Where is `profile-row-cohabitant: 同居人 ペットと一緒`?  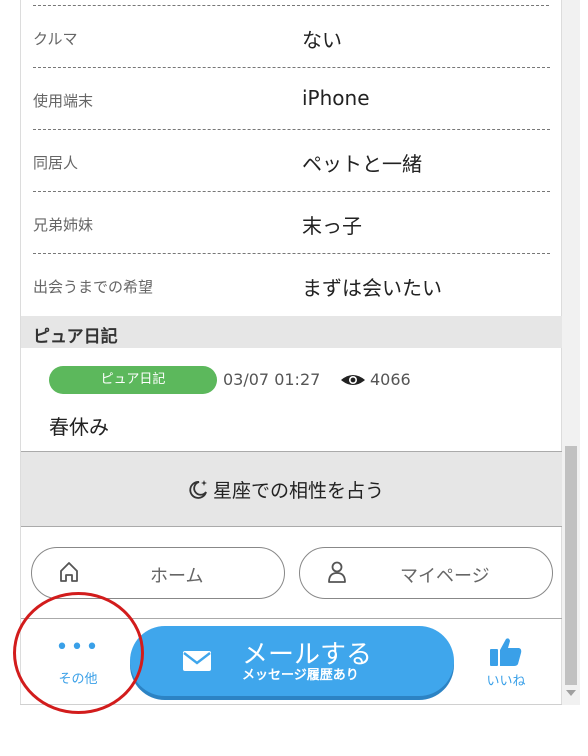
profile-row-cohabitant: 同居人 ペットと一緒 is located at coordinates (291, 161).